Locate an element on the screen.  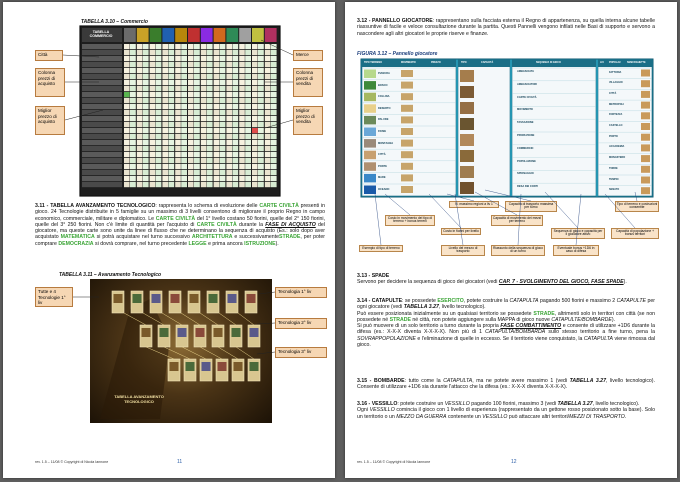
sequence-step: POPOLAZIONE is located at coordinates (526, 161).